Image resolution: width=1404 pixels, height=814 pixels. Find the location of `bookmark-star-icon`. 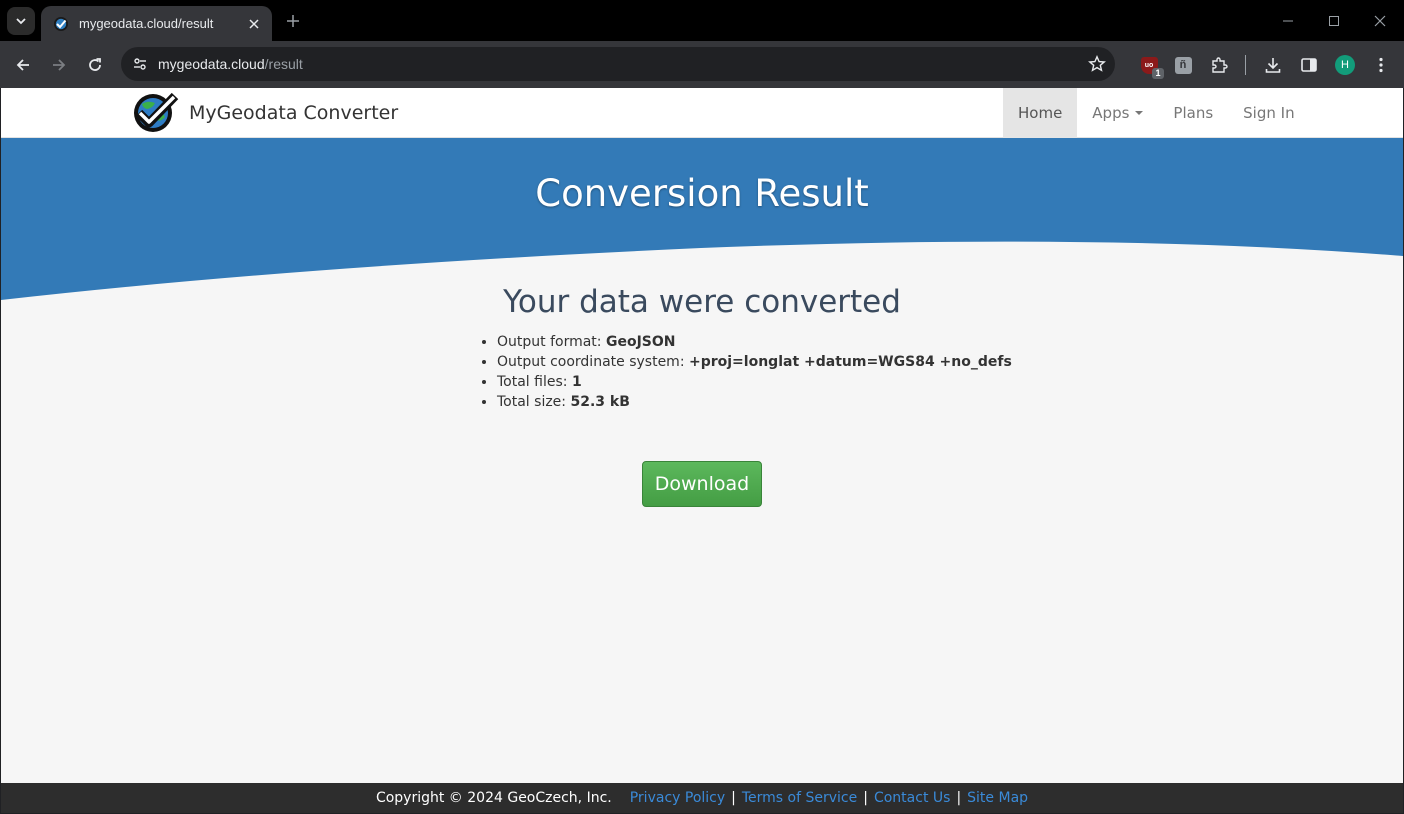

bookmark-star-icon is located at coordinates (1097, 64).